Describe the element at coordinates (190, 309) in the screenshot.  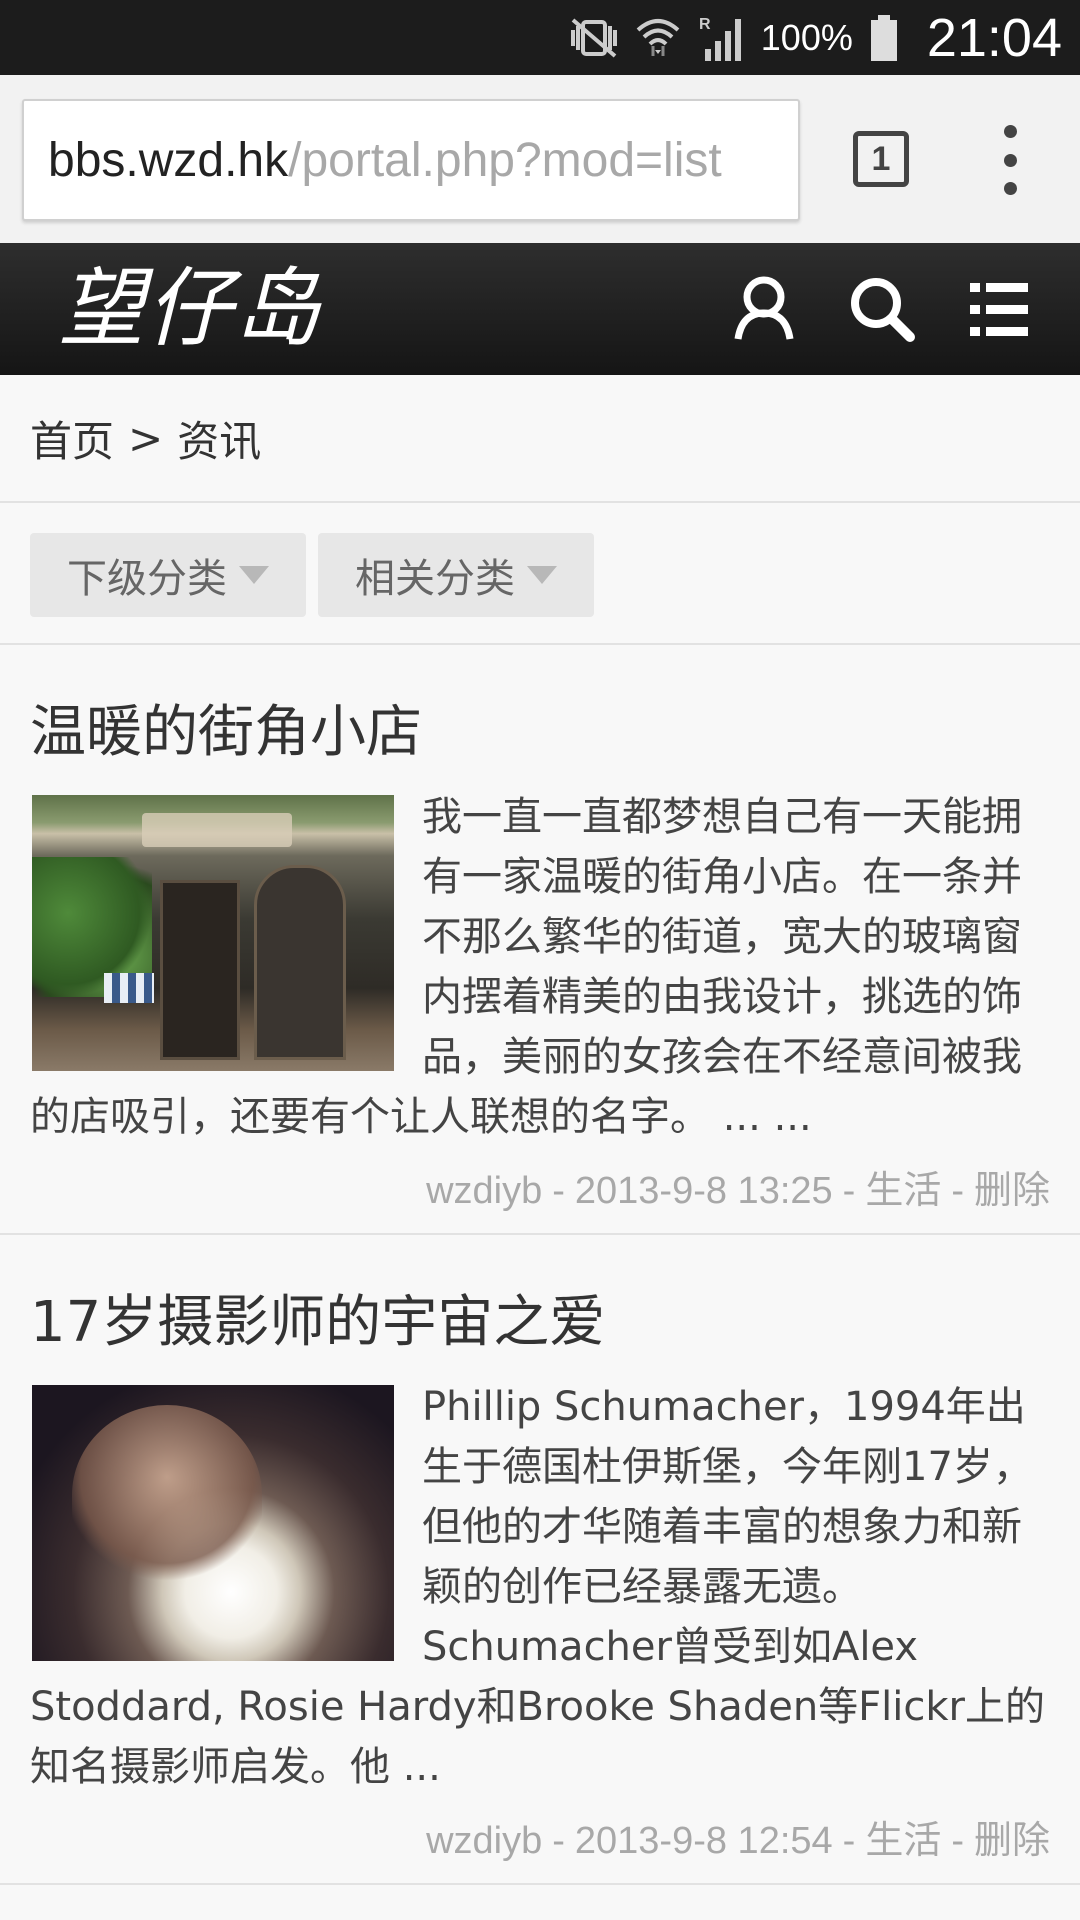
I see `site-logo: 望仔岛` at that location.